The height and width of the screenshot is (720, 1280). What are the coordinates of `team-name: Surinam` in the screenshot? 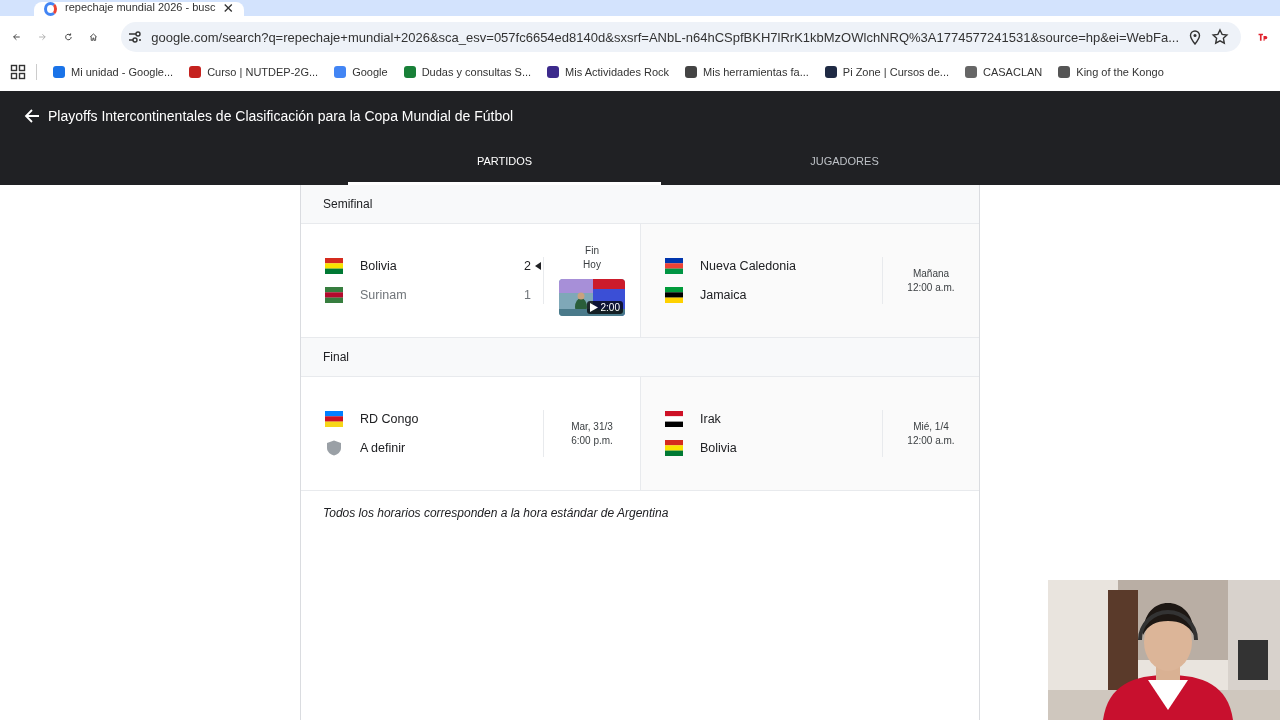 It's located at (384, 295).